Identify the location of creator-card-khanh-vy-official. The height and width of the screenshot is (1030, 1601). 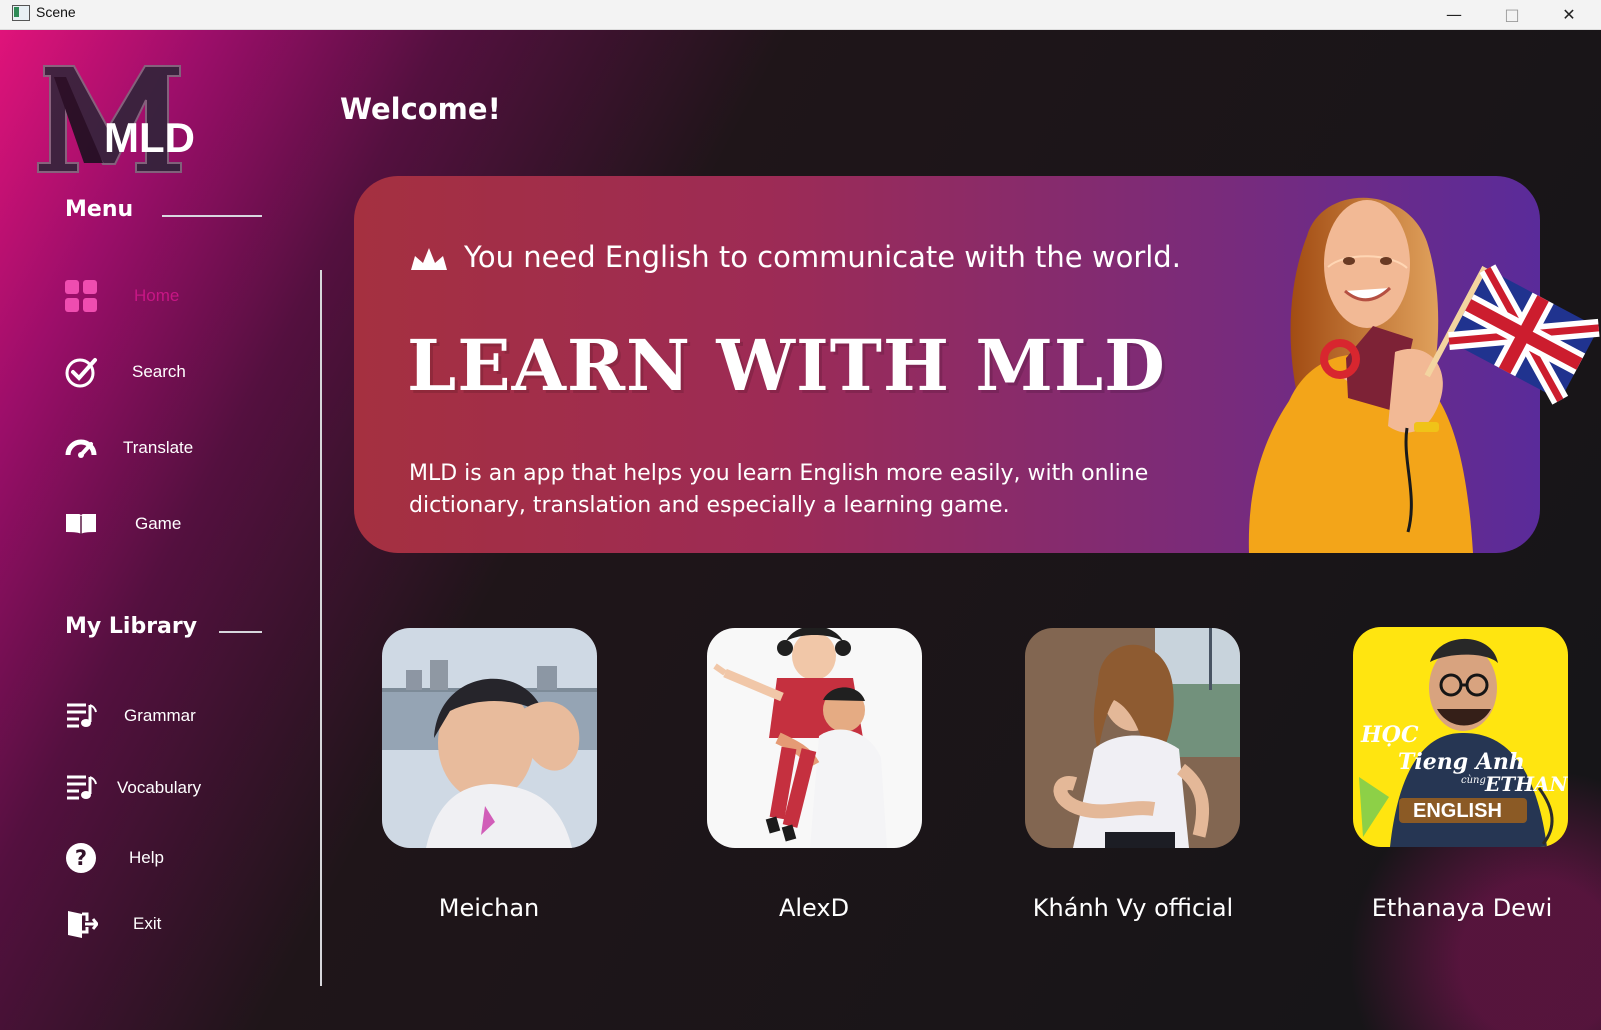
(1132, 738).